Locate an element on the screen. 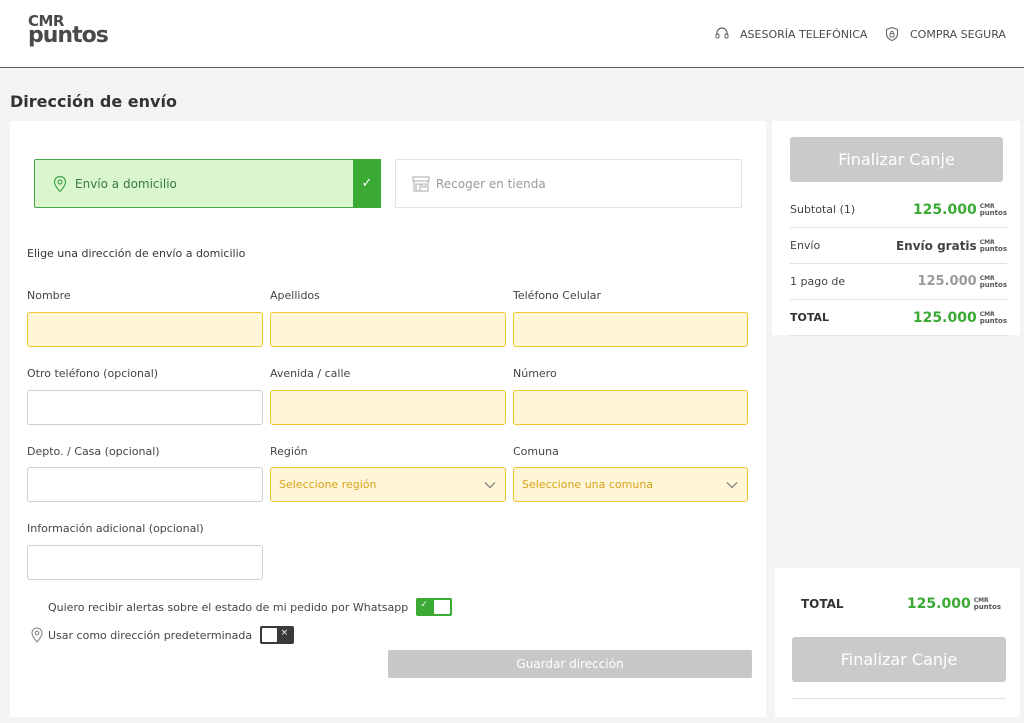 The height and width of the screenshot is (723, 1024). info-label: Información adicional (opcional) is located at coordinates (115, 528).